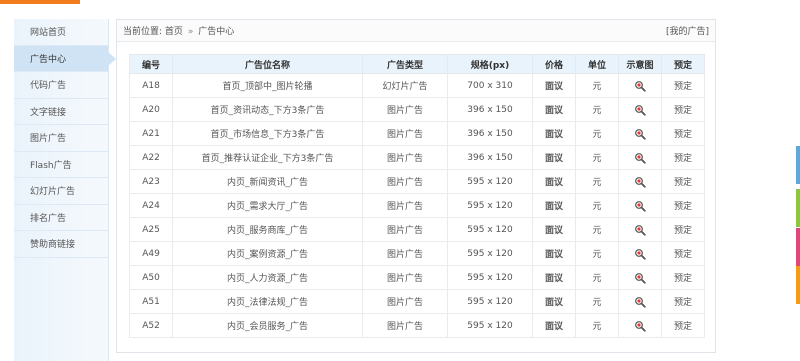 This screenshot has height=361, width=800. What do you see at coordinates (151, 205) in the screenshot?
I see `ad-id: A24` at bounding box center [151, 205].